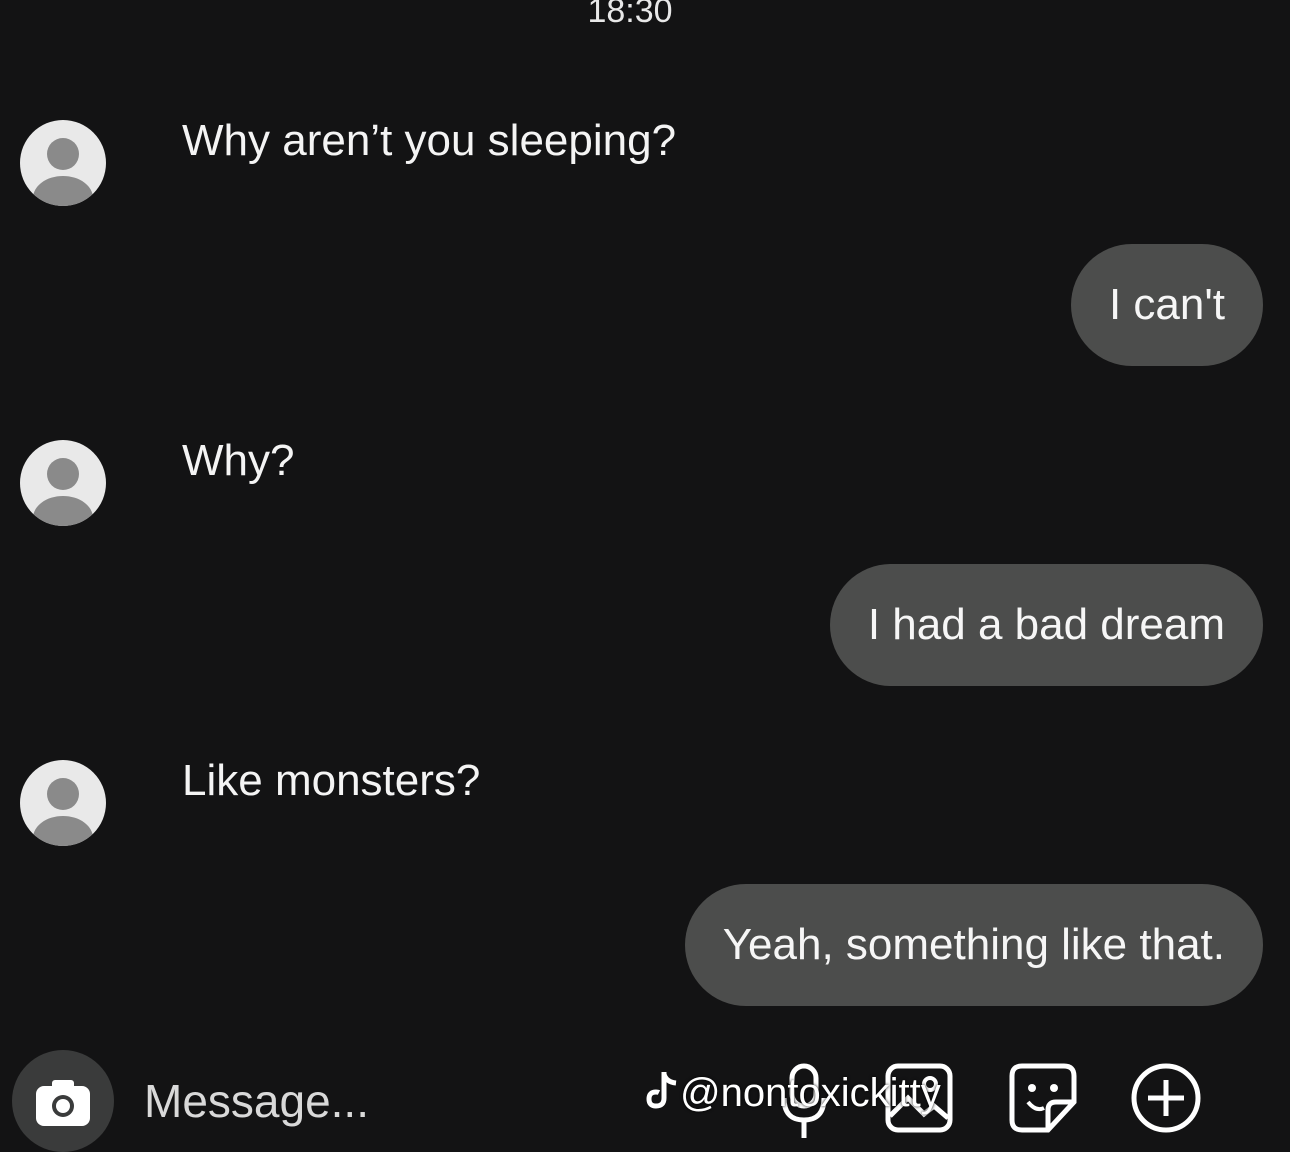  I want to click on sticker-icon, so click(1043, 1098).